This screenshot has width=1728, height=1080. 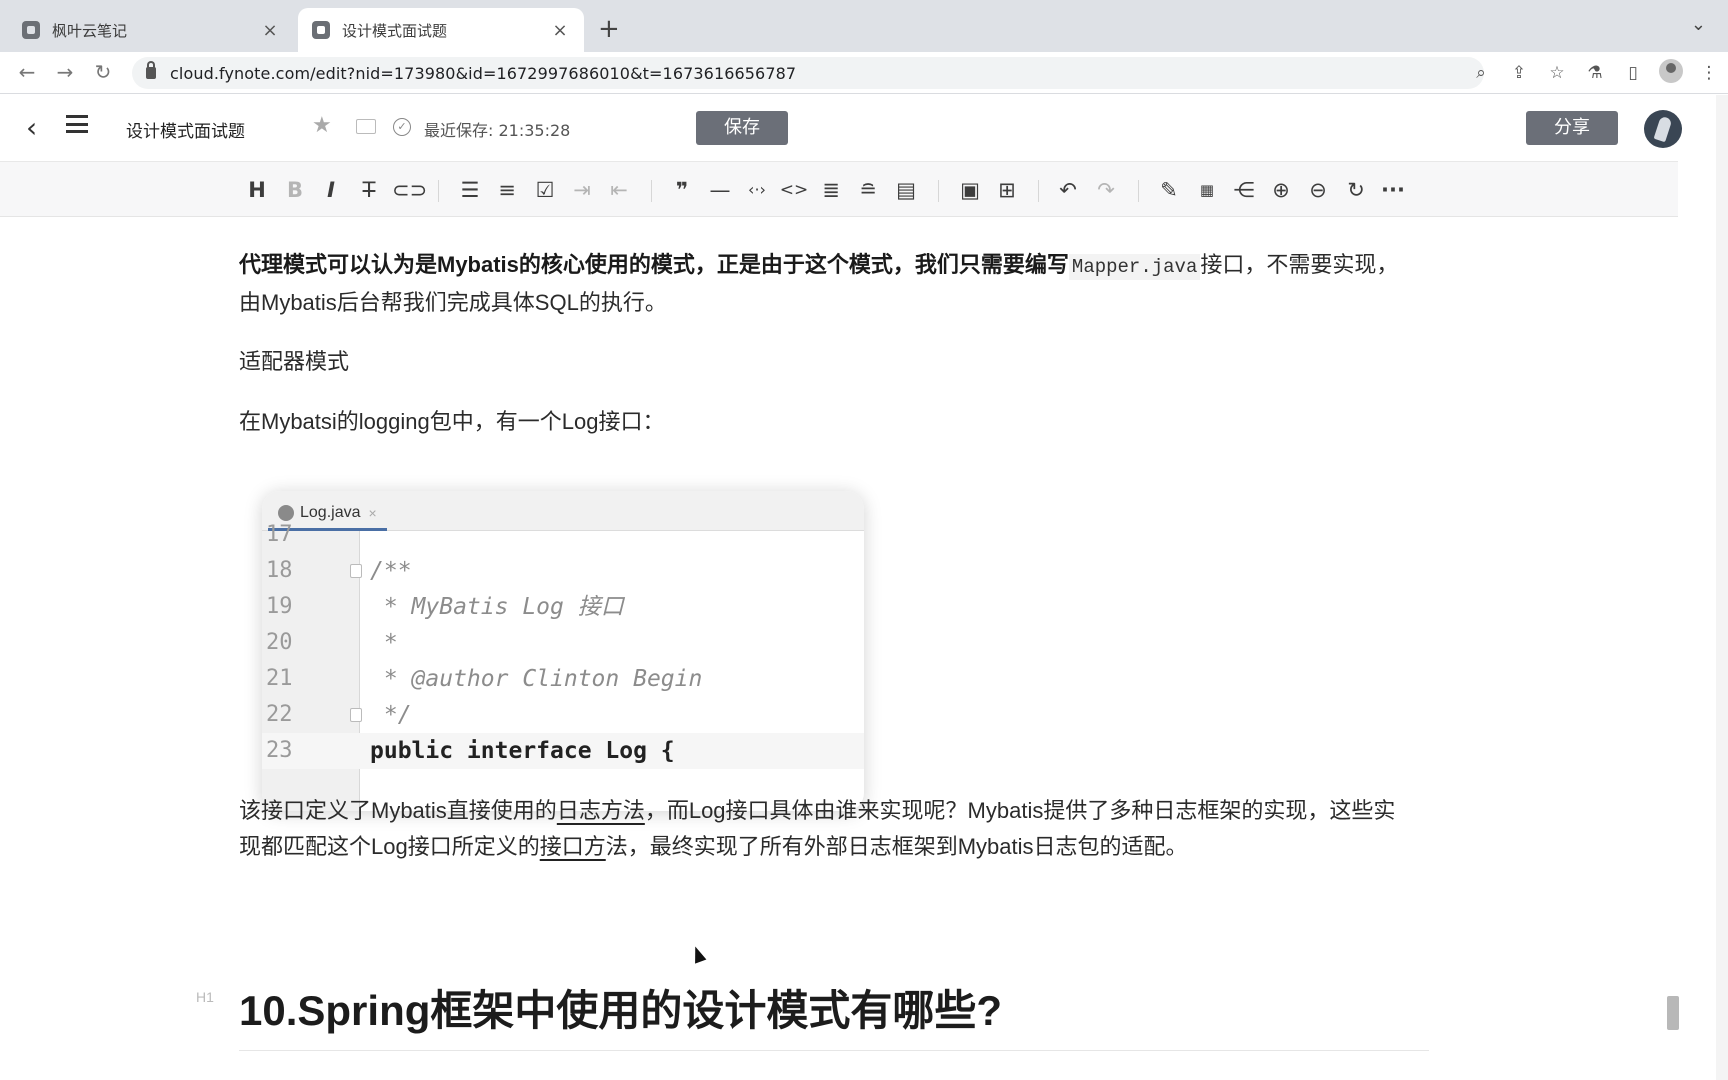 I want to click on toc-icon: ≣, so click(x=831, y=190).